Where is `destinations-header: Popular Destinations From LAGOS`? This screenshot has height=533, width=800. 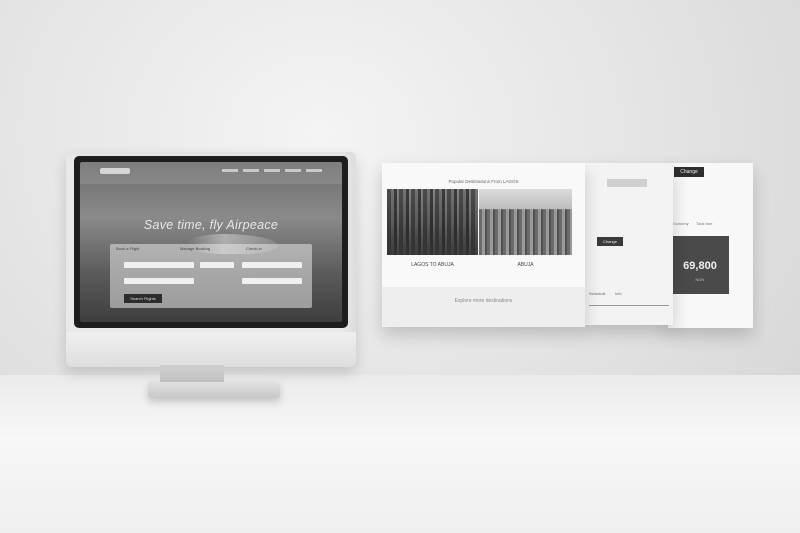 destinations-header: Popular Destinations From LAGOS is located at coordinates (483, 181).